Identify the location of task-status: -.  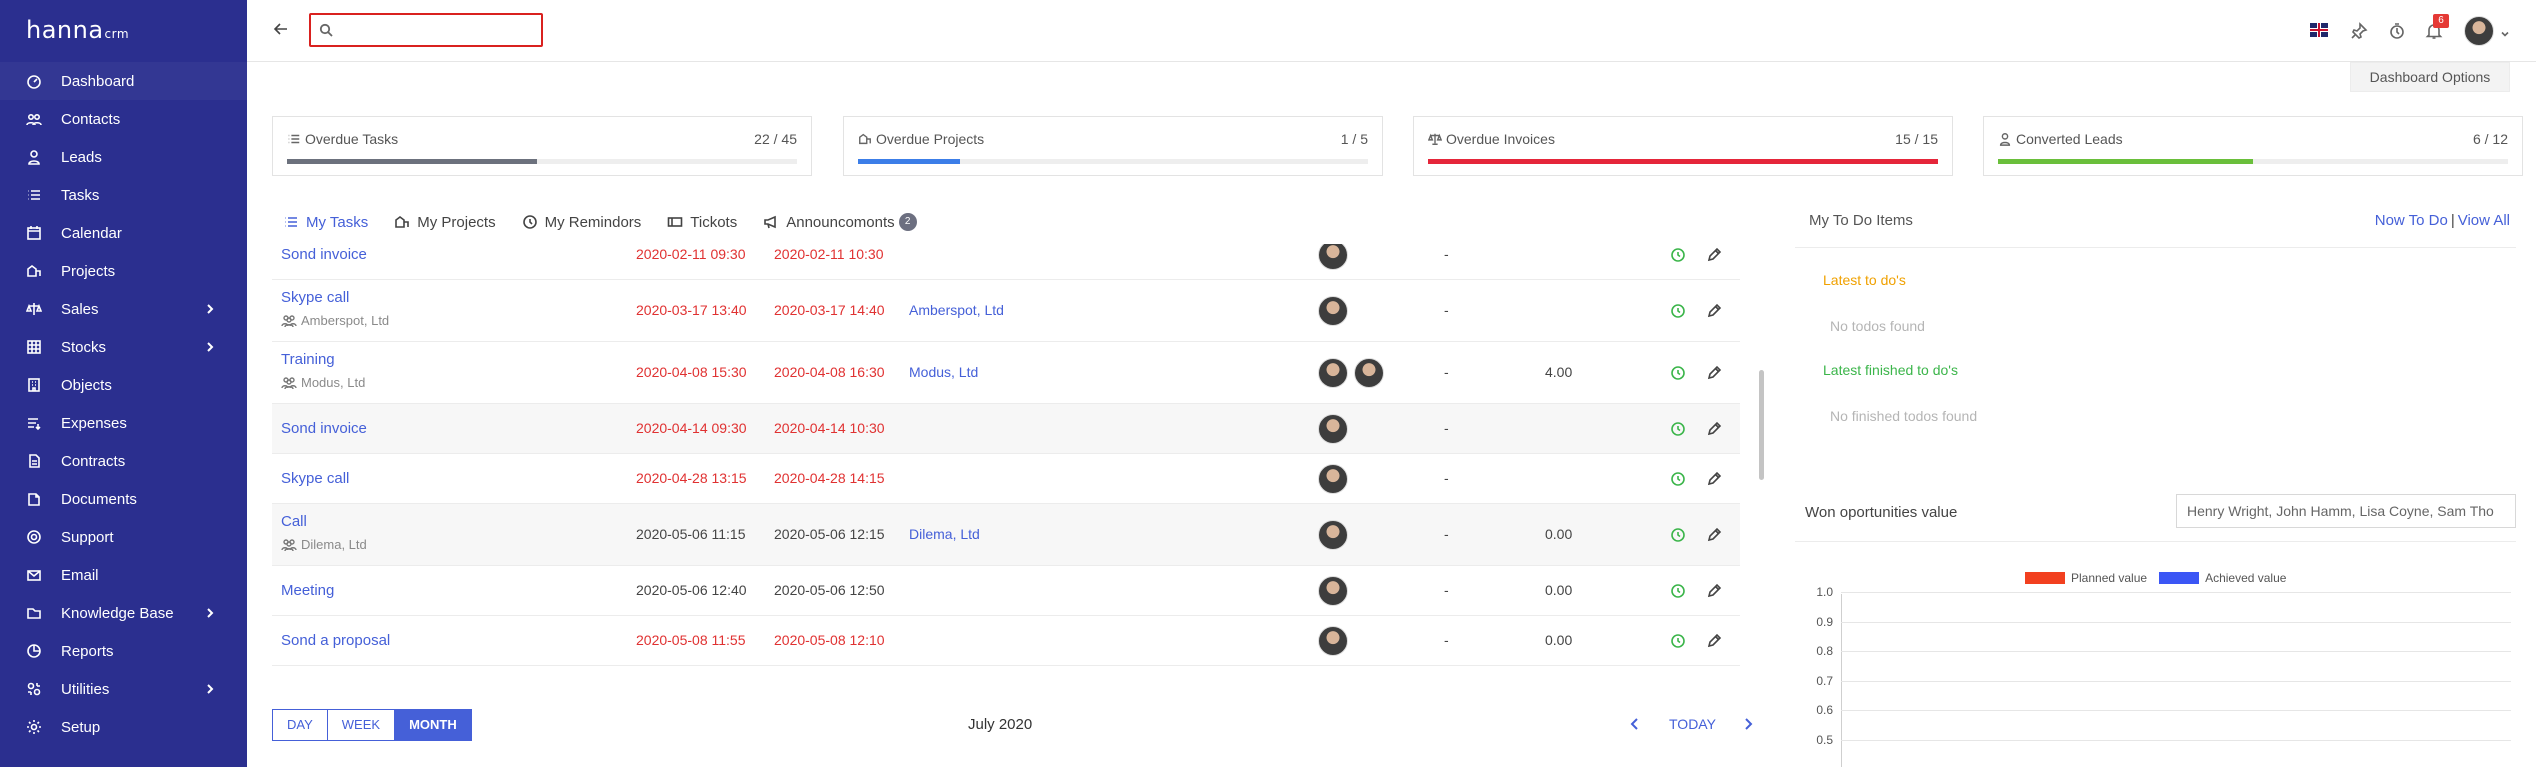
(1446, 640).